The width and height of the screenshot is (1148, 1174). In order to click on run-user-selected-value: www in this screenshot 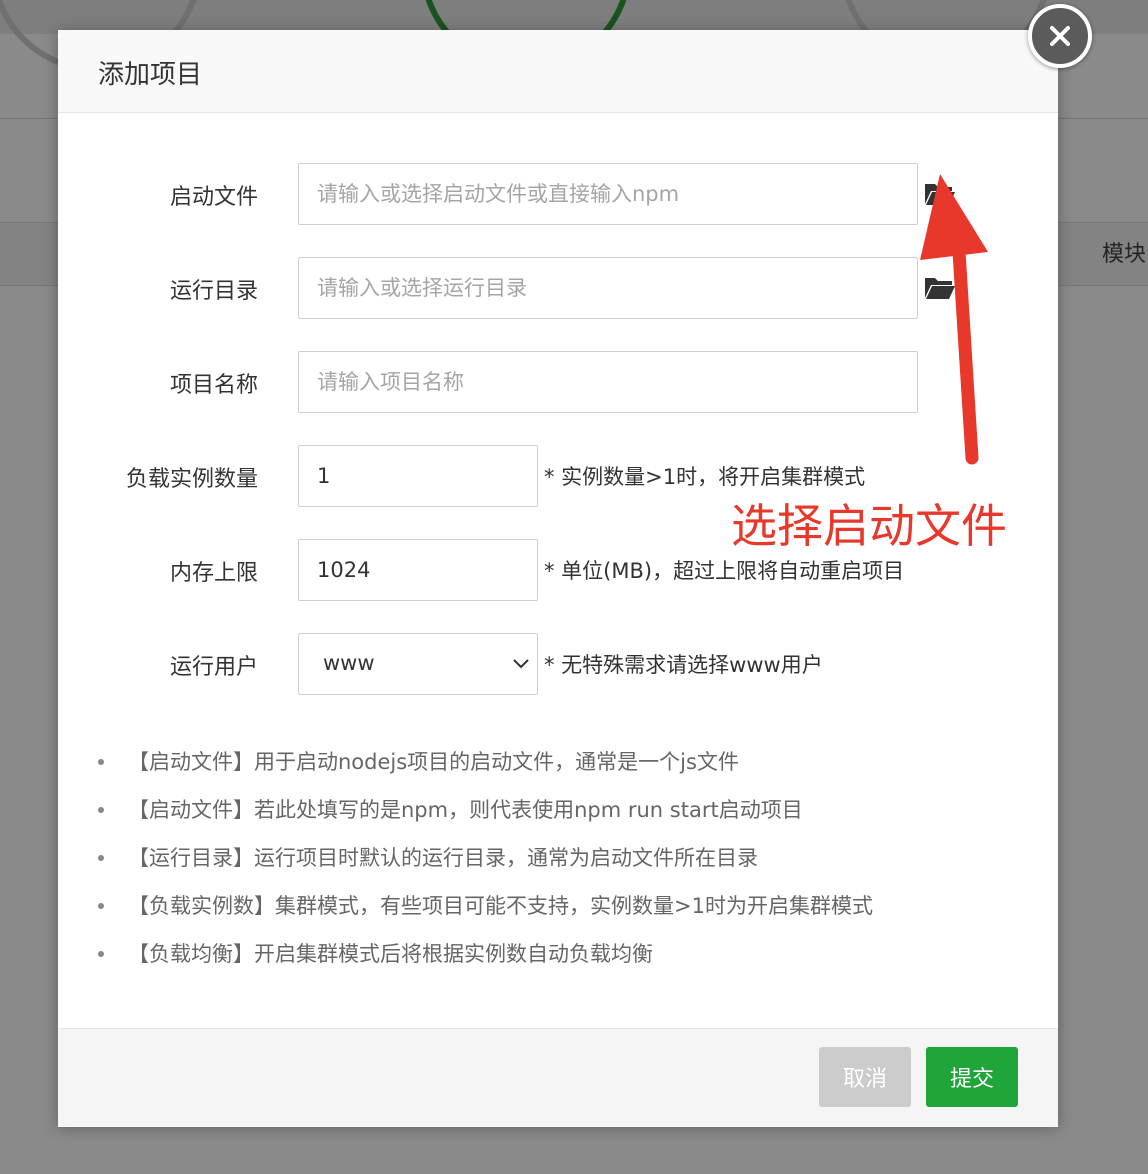, I will do `click(349, 663)`.